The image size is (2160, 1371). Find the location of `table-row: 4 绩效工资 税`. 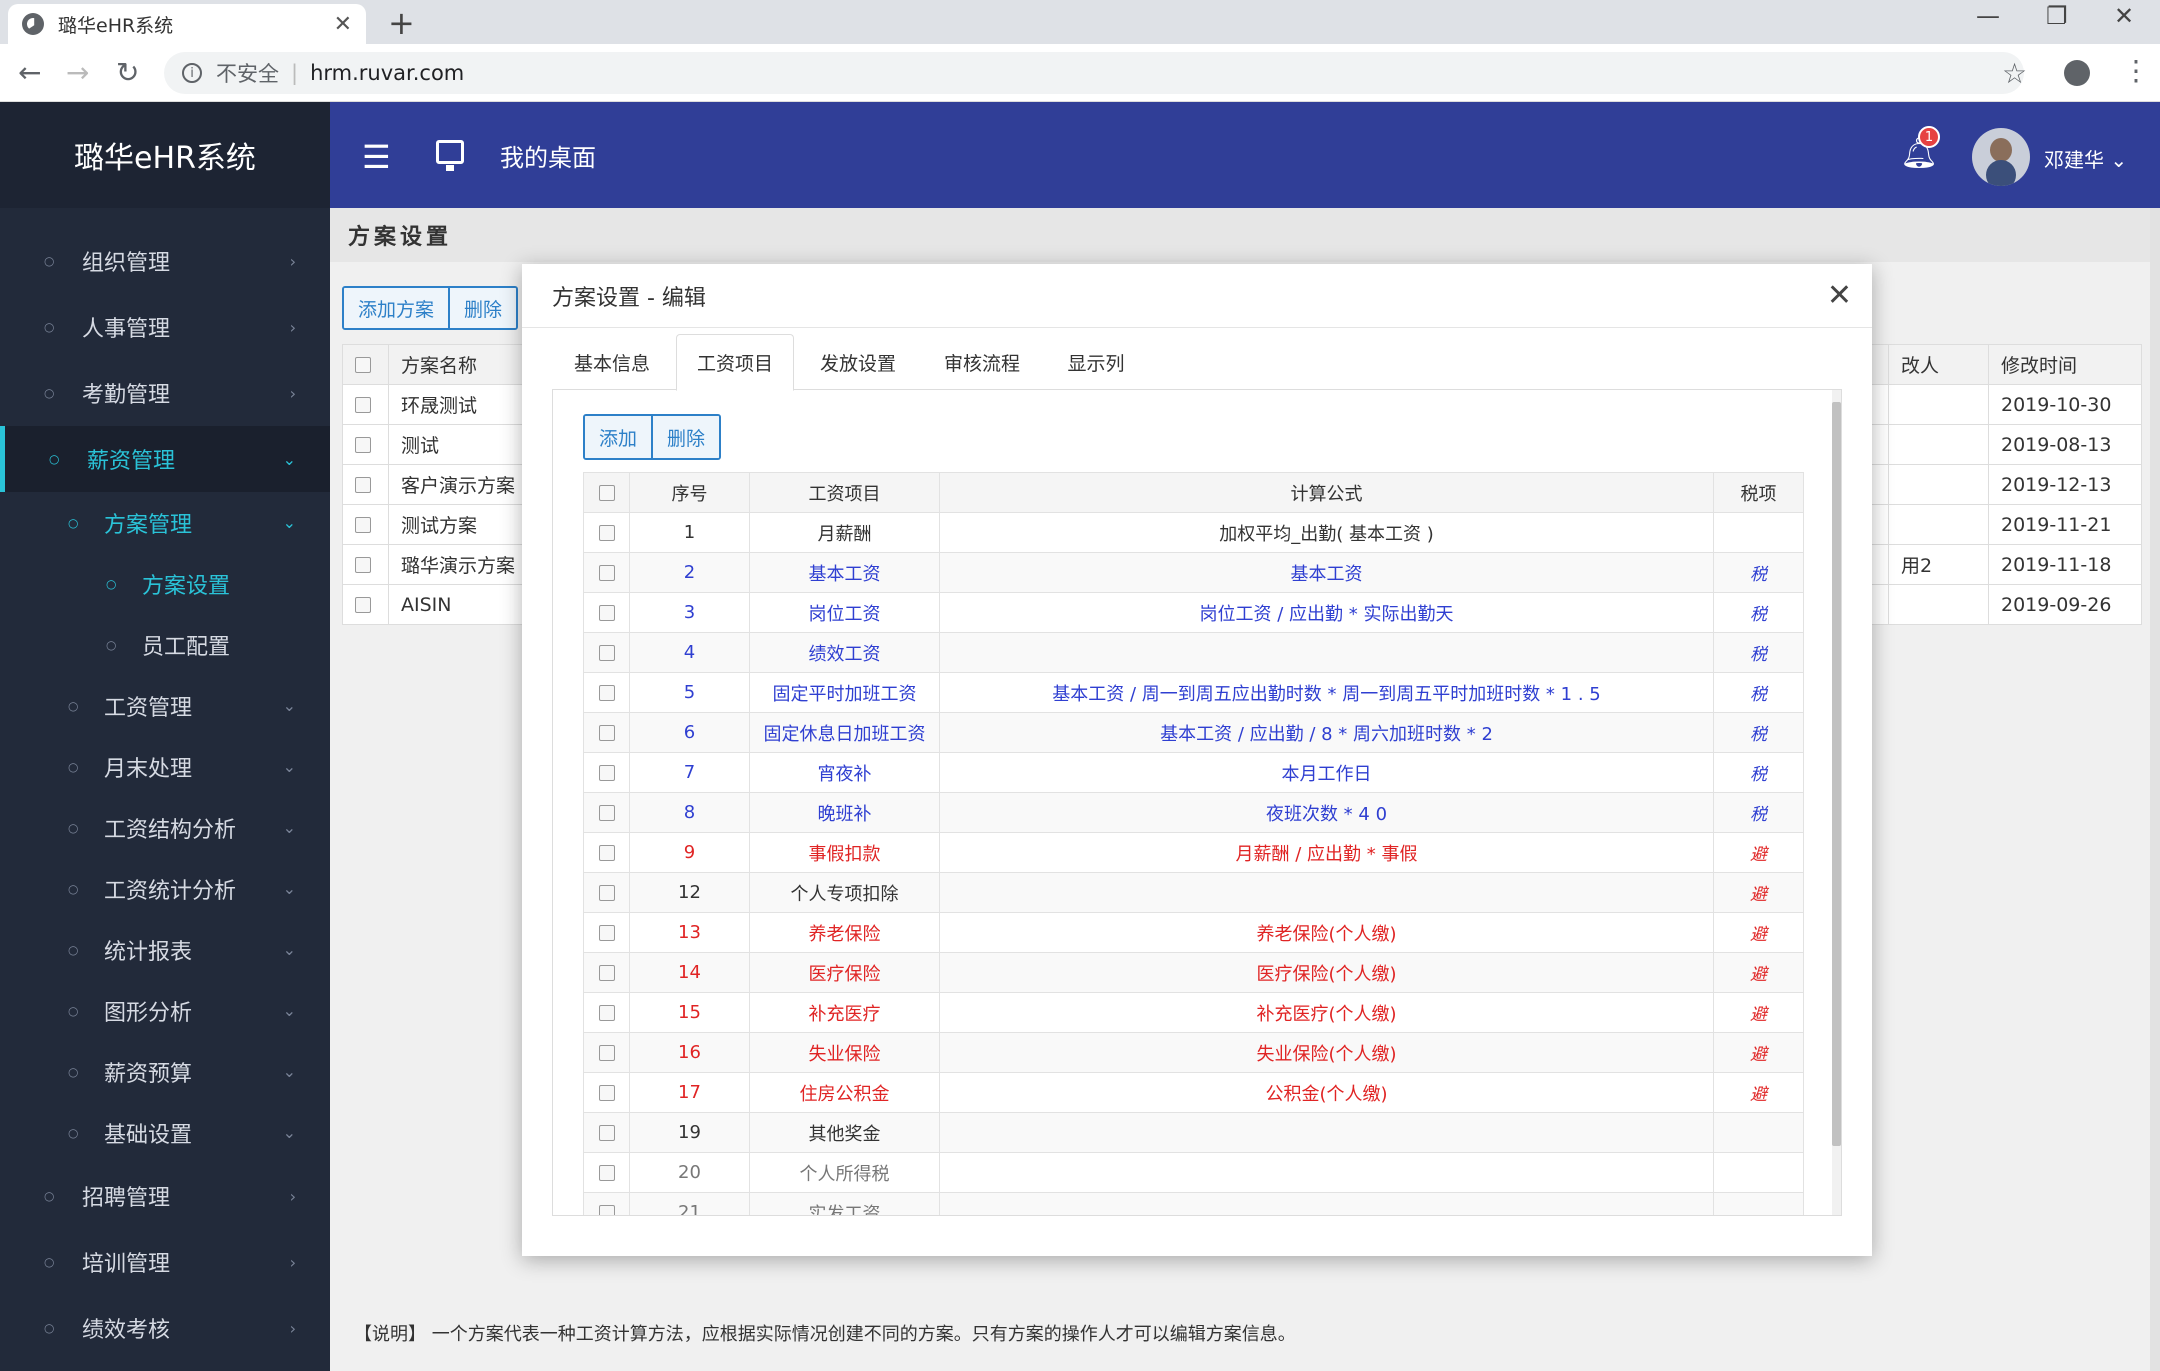

table-row: 4 绩效工资 税 is located at coordinates (1193, 652).